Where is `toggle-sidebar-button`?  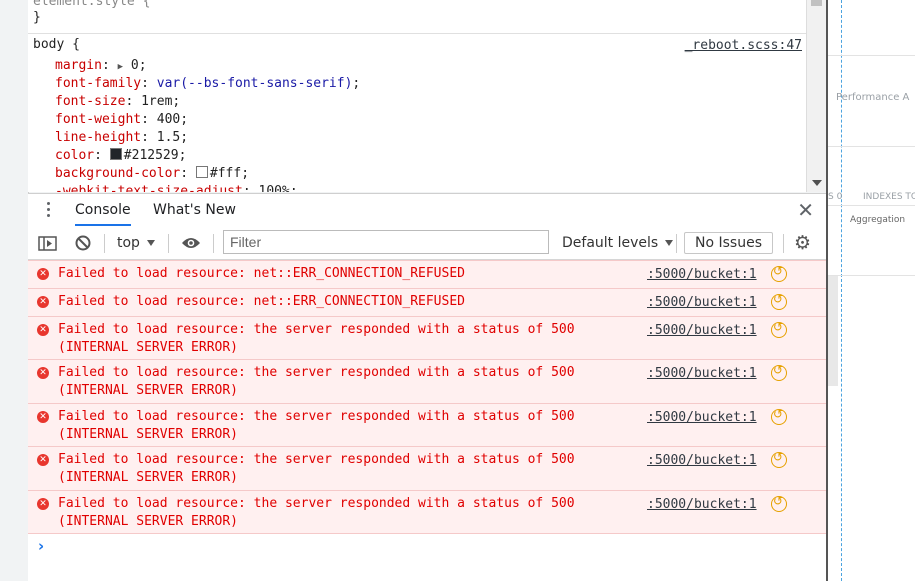 toggle-sidebar-button is located at coordinates (47, 243).